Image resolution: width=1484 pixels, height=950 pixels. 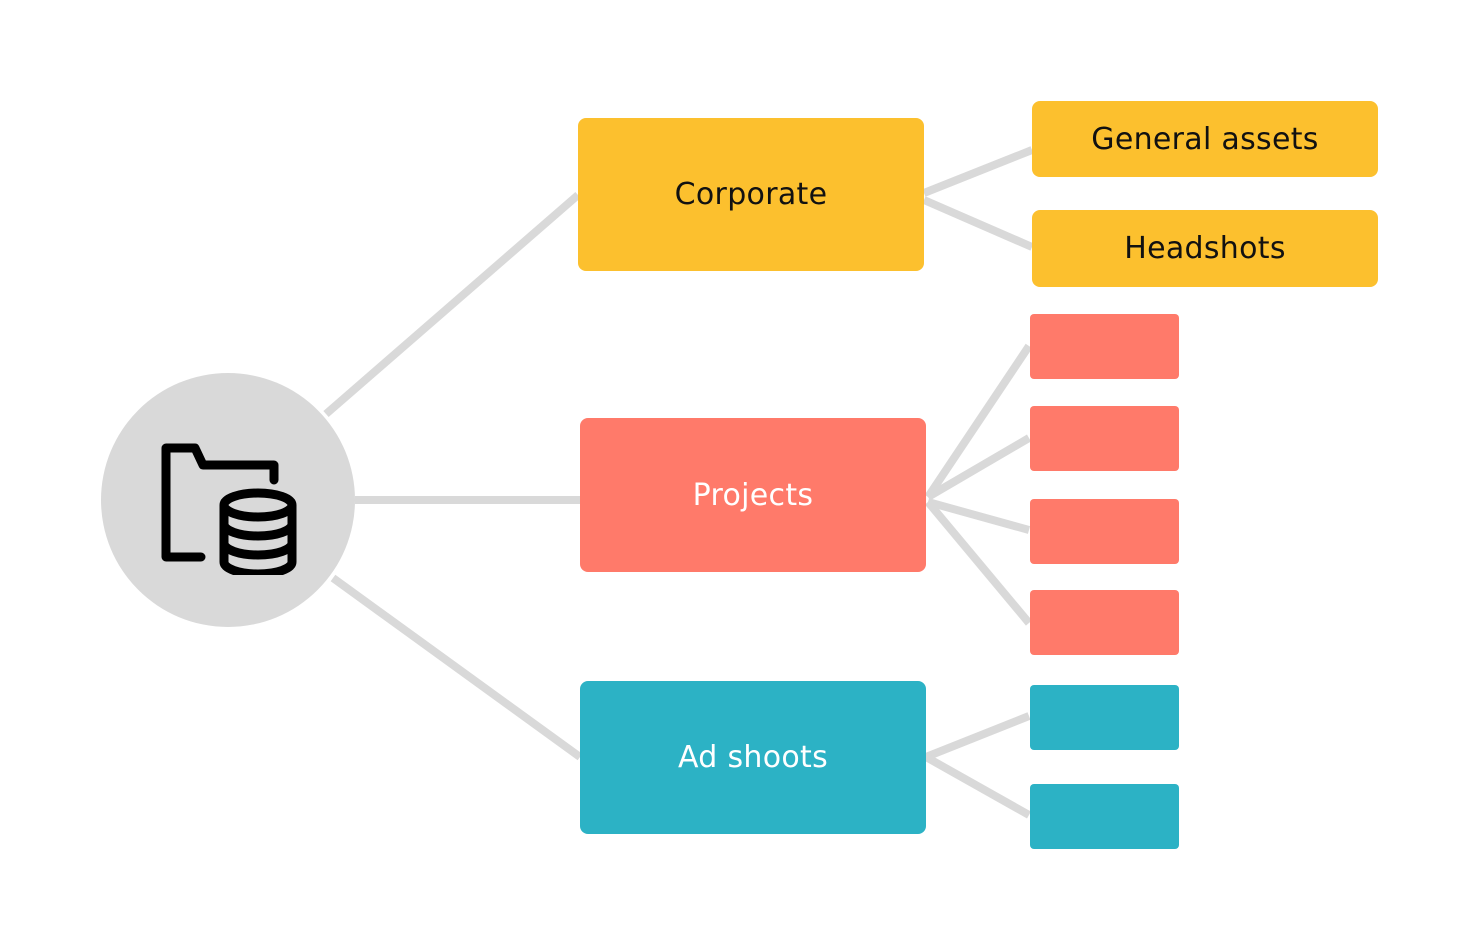 I want to click on node-projects: Projects, so click(x=753, y=495).